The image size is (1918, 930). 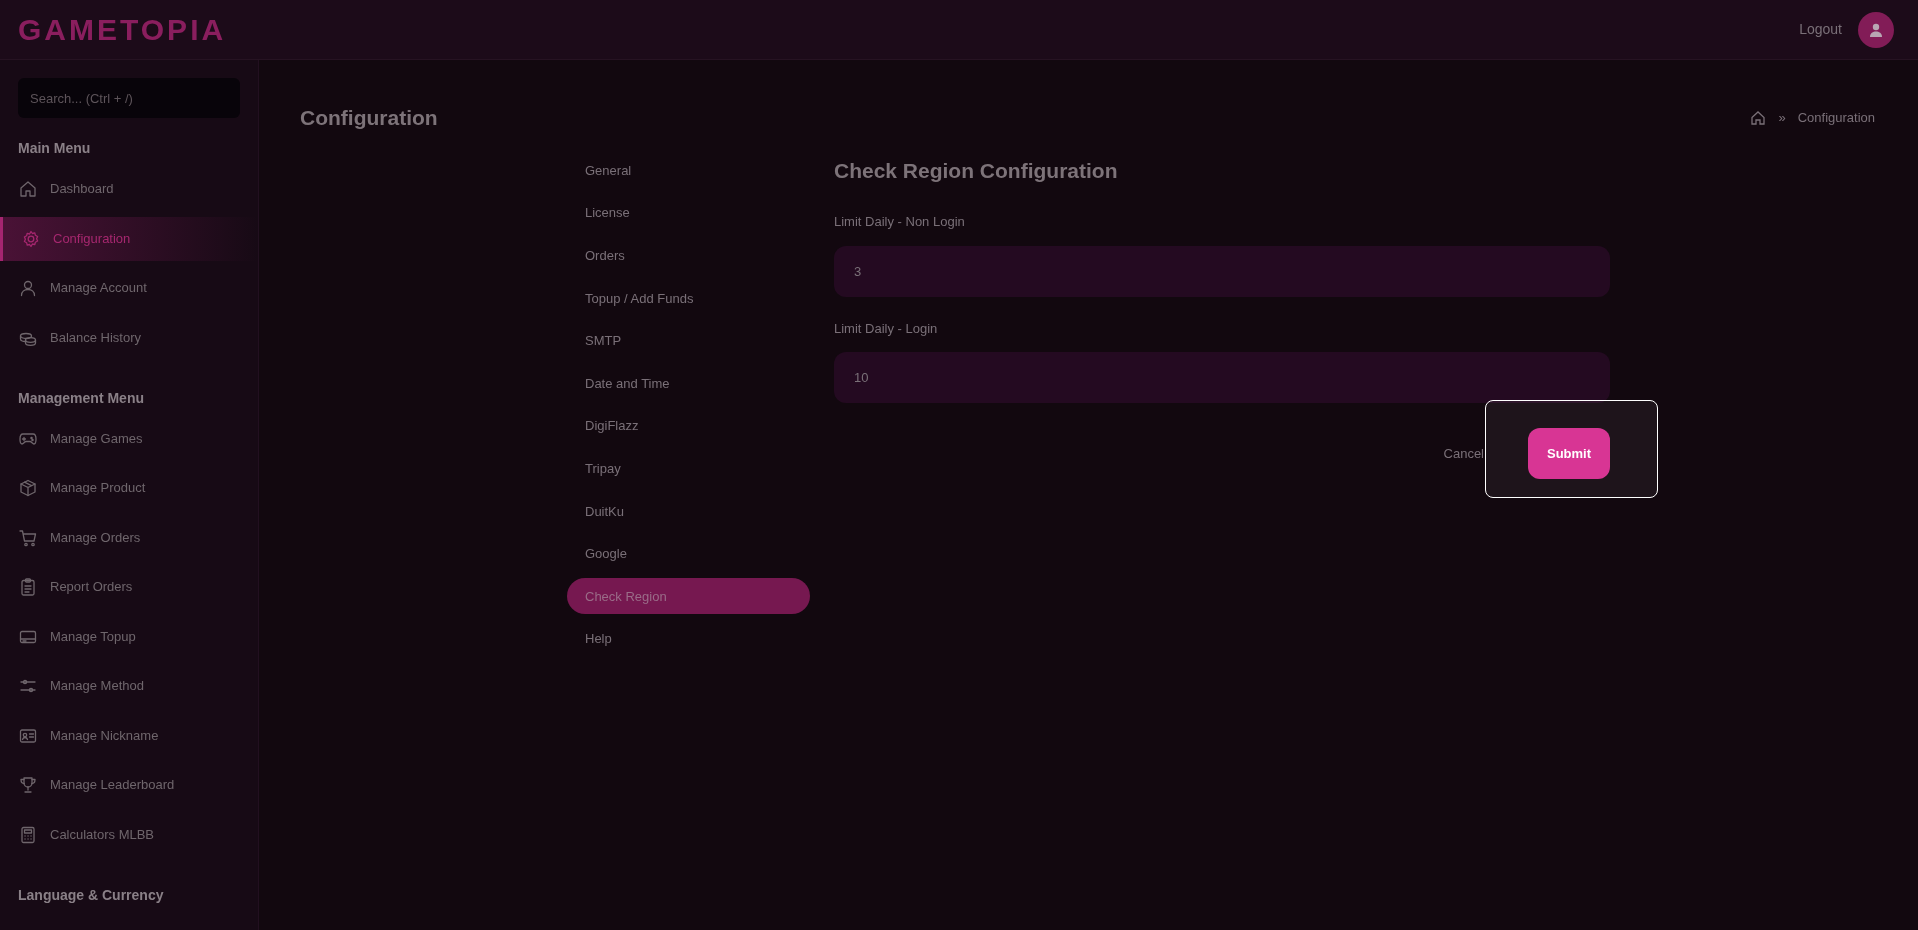 What do you see at coordinates (28, 288) in the screenshot?
I see `user-icon` at bounding box center [28, 288].